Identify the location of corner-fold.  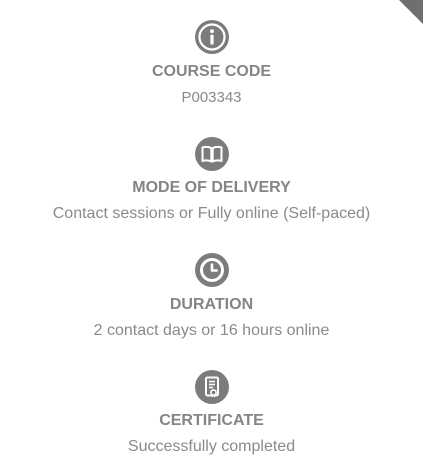
(411, 12).